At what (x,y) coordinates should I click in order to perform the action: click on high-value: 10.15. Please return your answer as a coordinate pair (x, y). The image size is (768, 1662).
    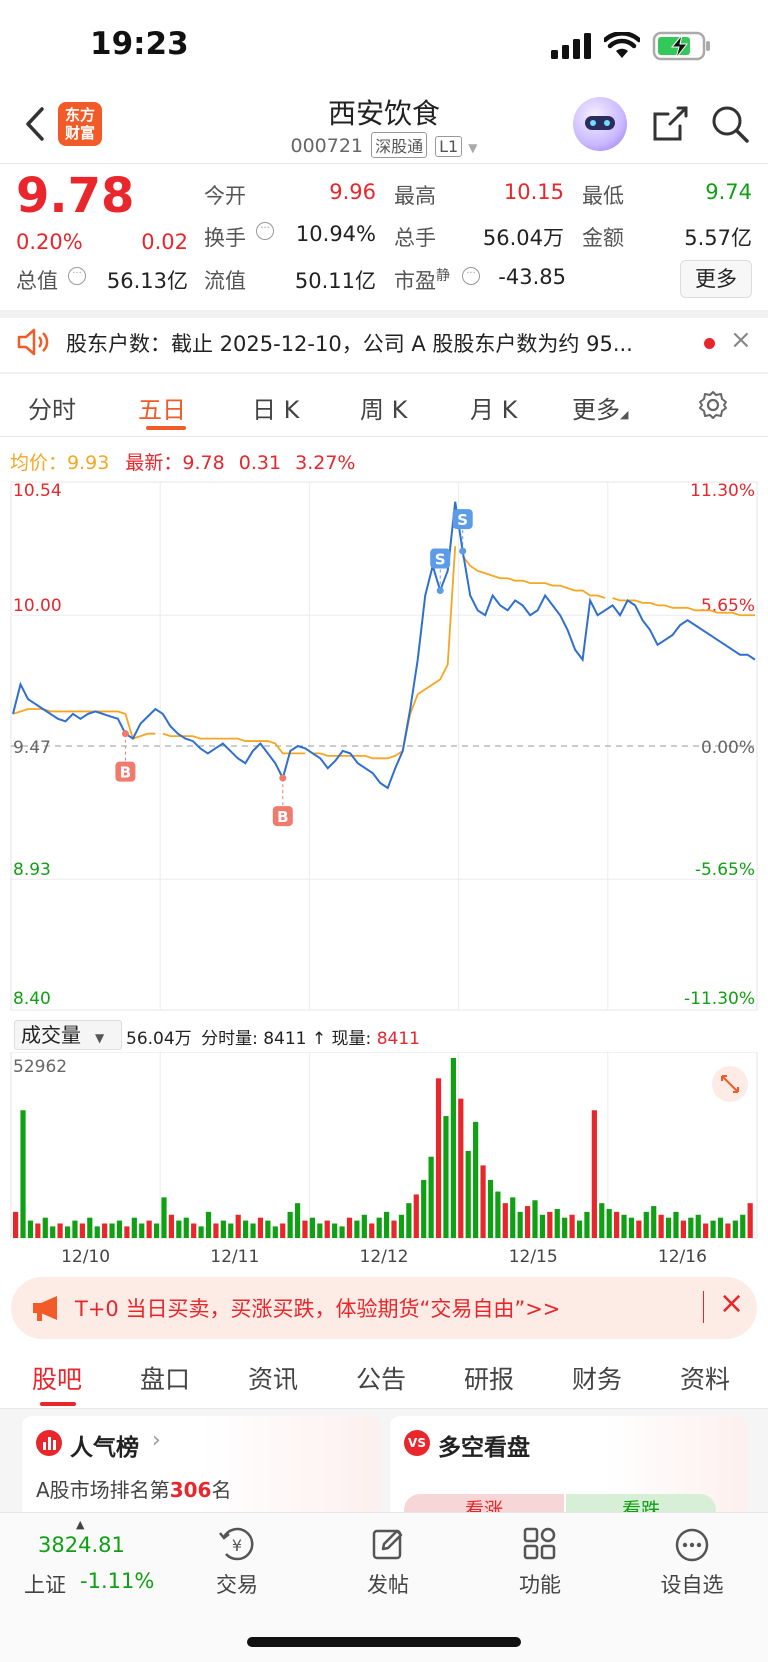
    Looking at the image, I should click on (533, 192).